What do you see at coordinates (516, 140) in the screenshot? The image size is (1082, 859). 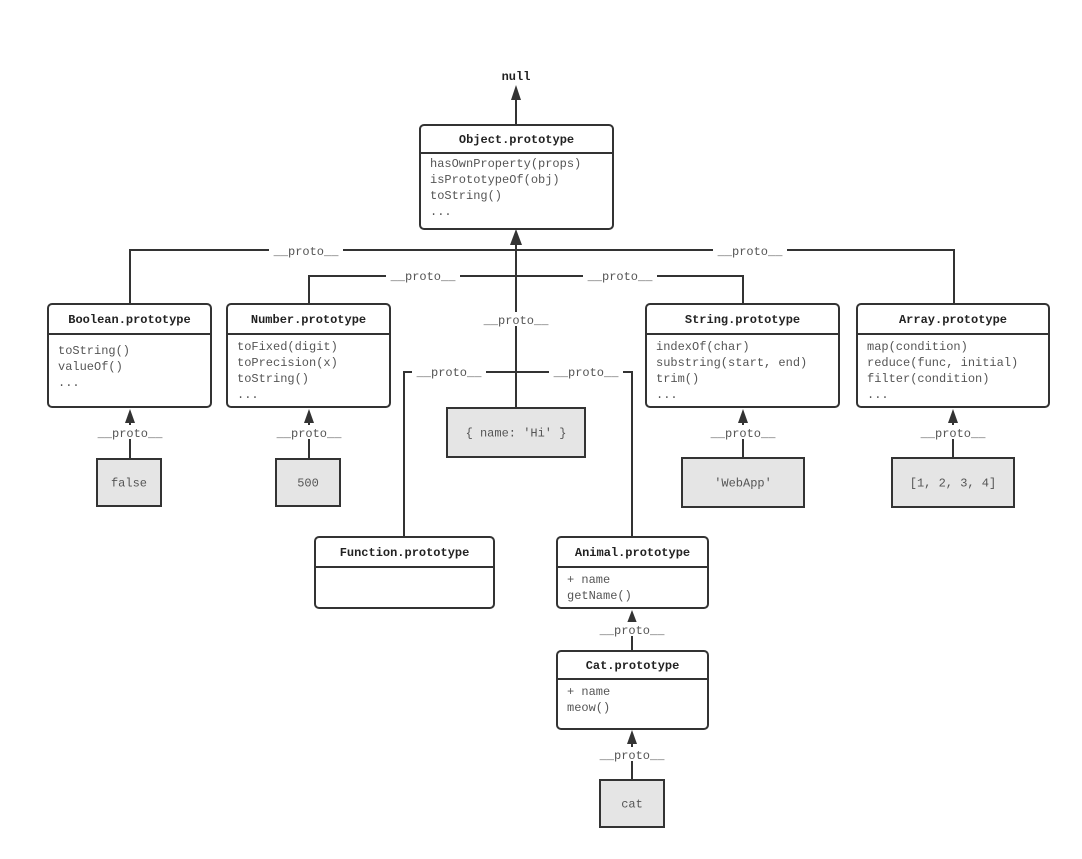 I see `class-title: Object.prototype` at bounding box center [516, 140].